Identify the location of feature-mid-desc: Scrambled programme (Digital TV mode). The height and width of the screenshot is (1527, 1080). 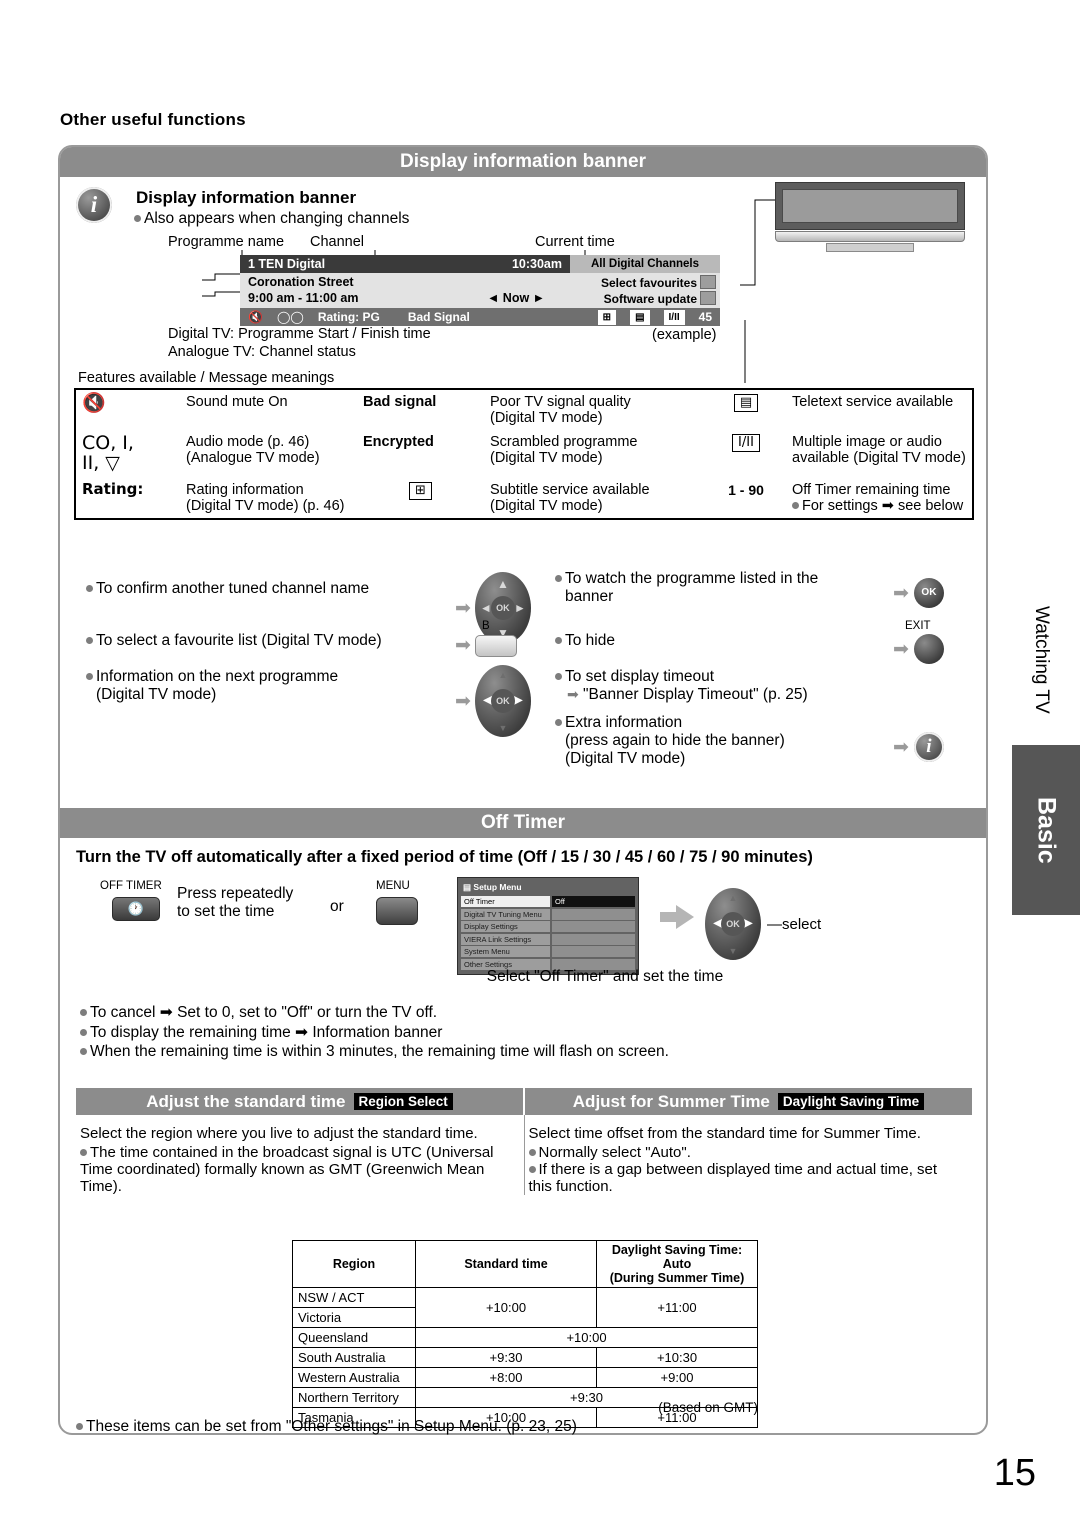
(564, 450).